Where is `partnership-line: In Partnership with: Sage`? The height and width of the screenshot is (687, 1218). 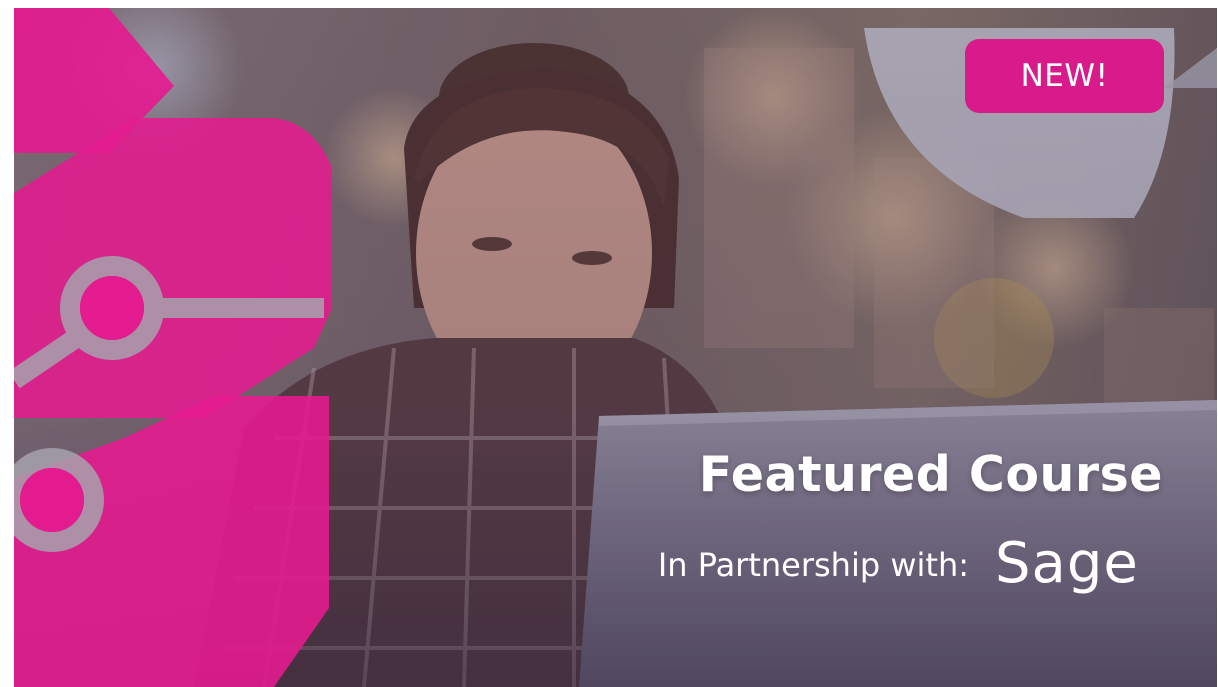
partnership-line: In Partnership with: Sage is located at coordinates (910, 565).